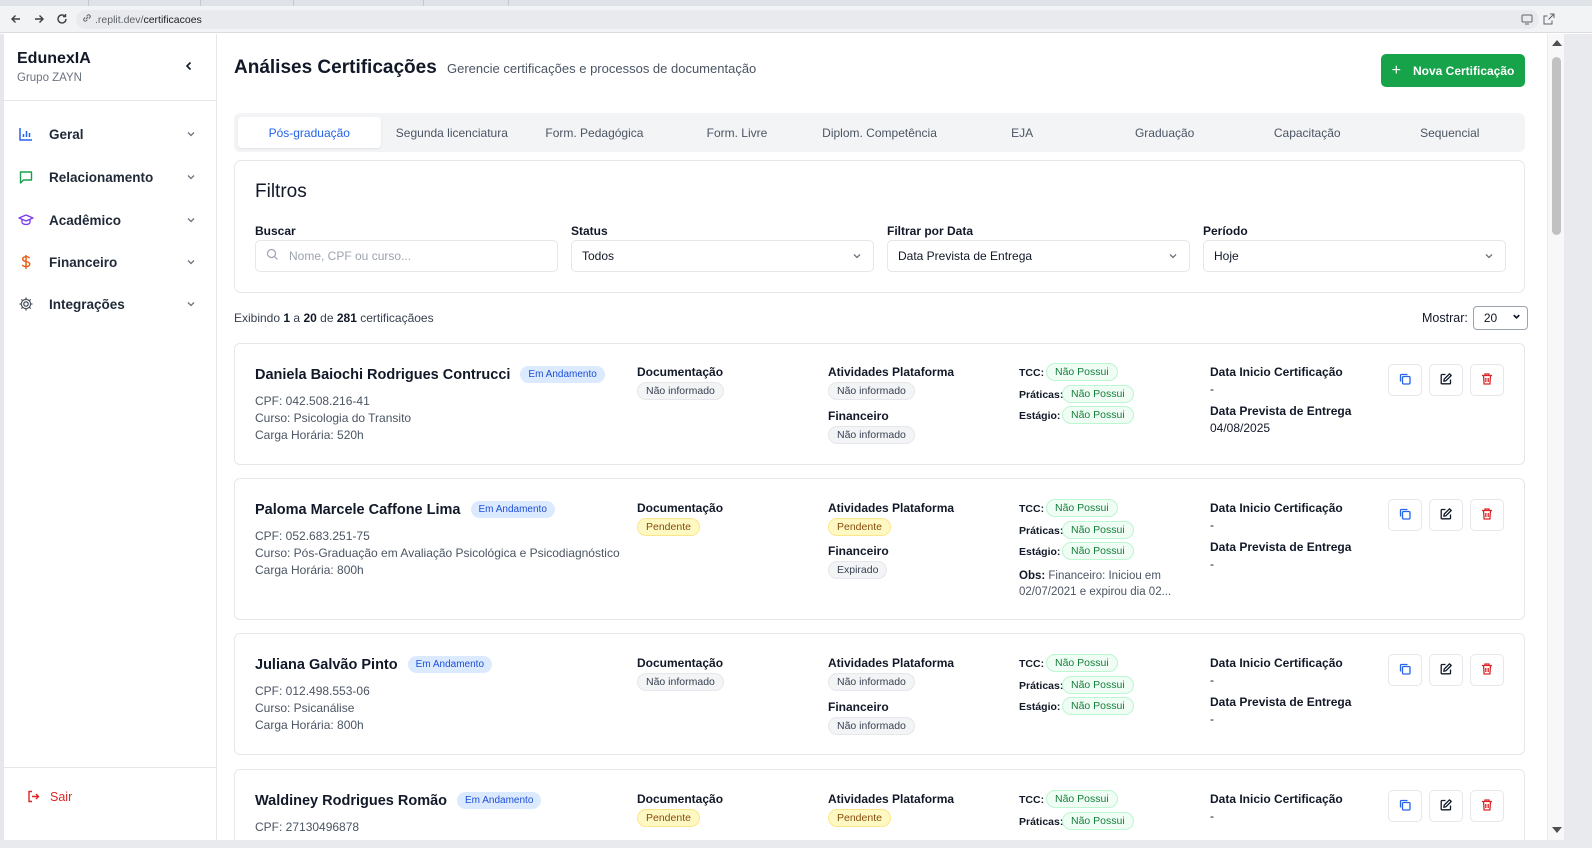 Image resolution: width=1592 pixels, height=848 pixels. Describe the element at coordinates (1164, 132) in the screenshot. I see `tab-graduacao: Graduação` at that location.